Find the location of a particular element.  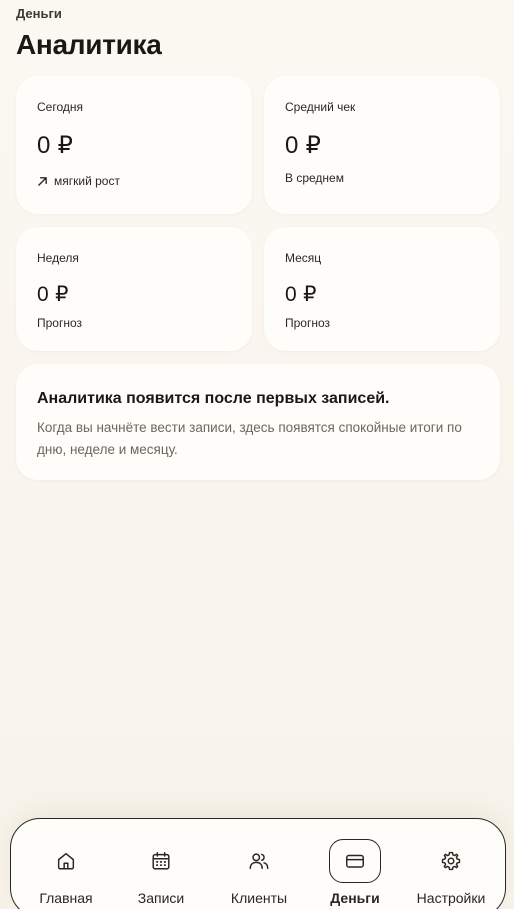

stat-card-week: Неделя 0 ₽ Прогноз is located at coordinates (134, 289).